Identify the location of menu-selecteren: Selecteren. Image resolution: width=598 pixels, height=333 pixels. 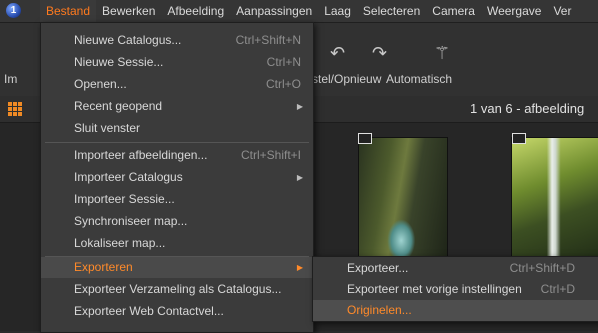
(391, 11).